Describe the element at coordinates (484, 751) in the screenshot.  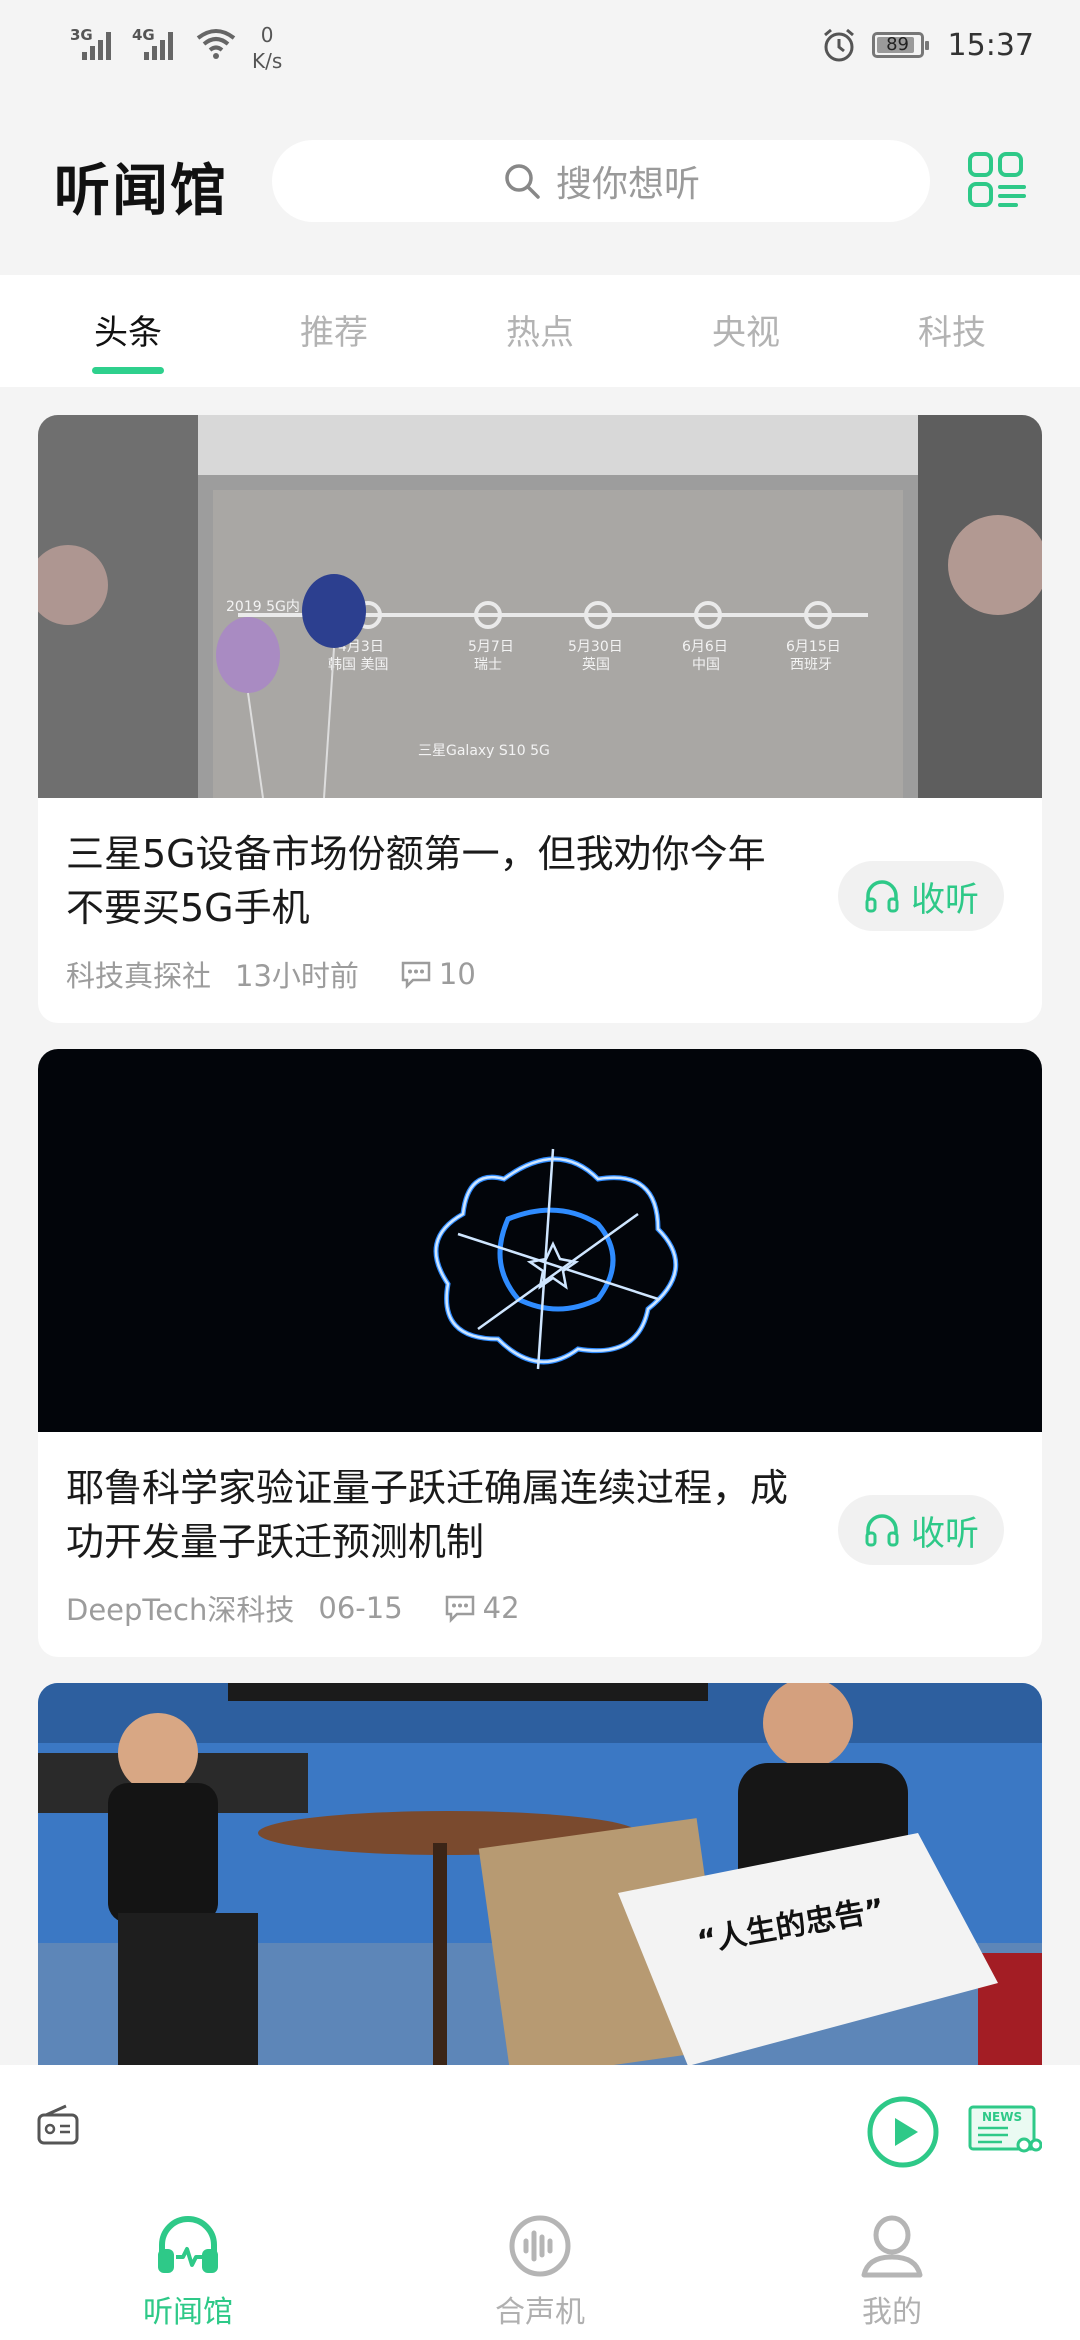
I see `slide-text: 三星Galaxy S10 5G` at that location.